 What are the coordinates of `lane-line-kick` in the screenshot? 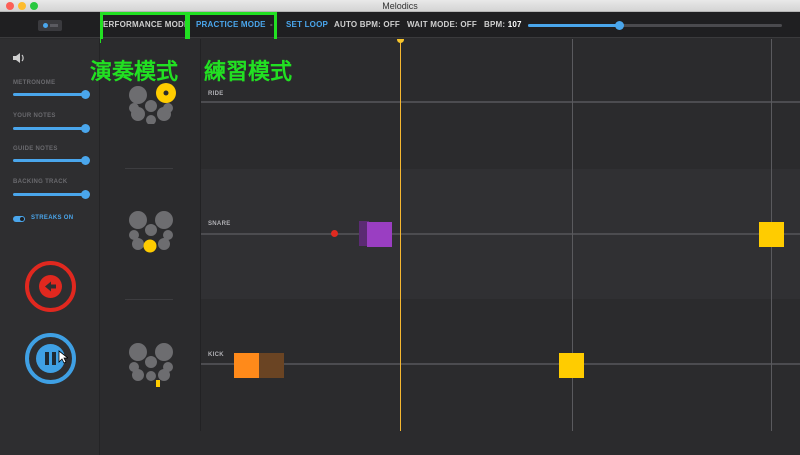 It's located at (500, 364).